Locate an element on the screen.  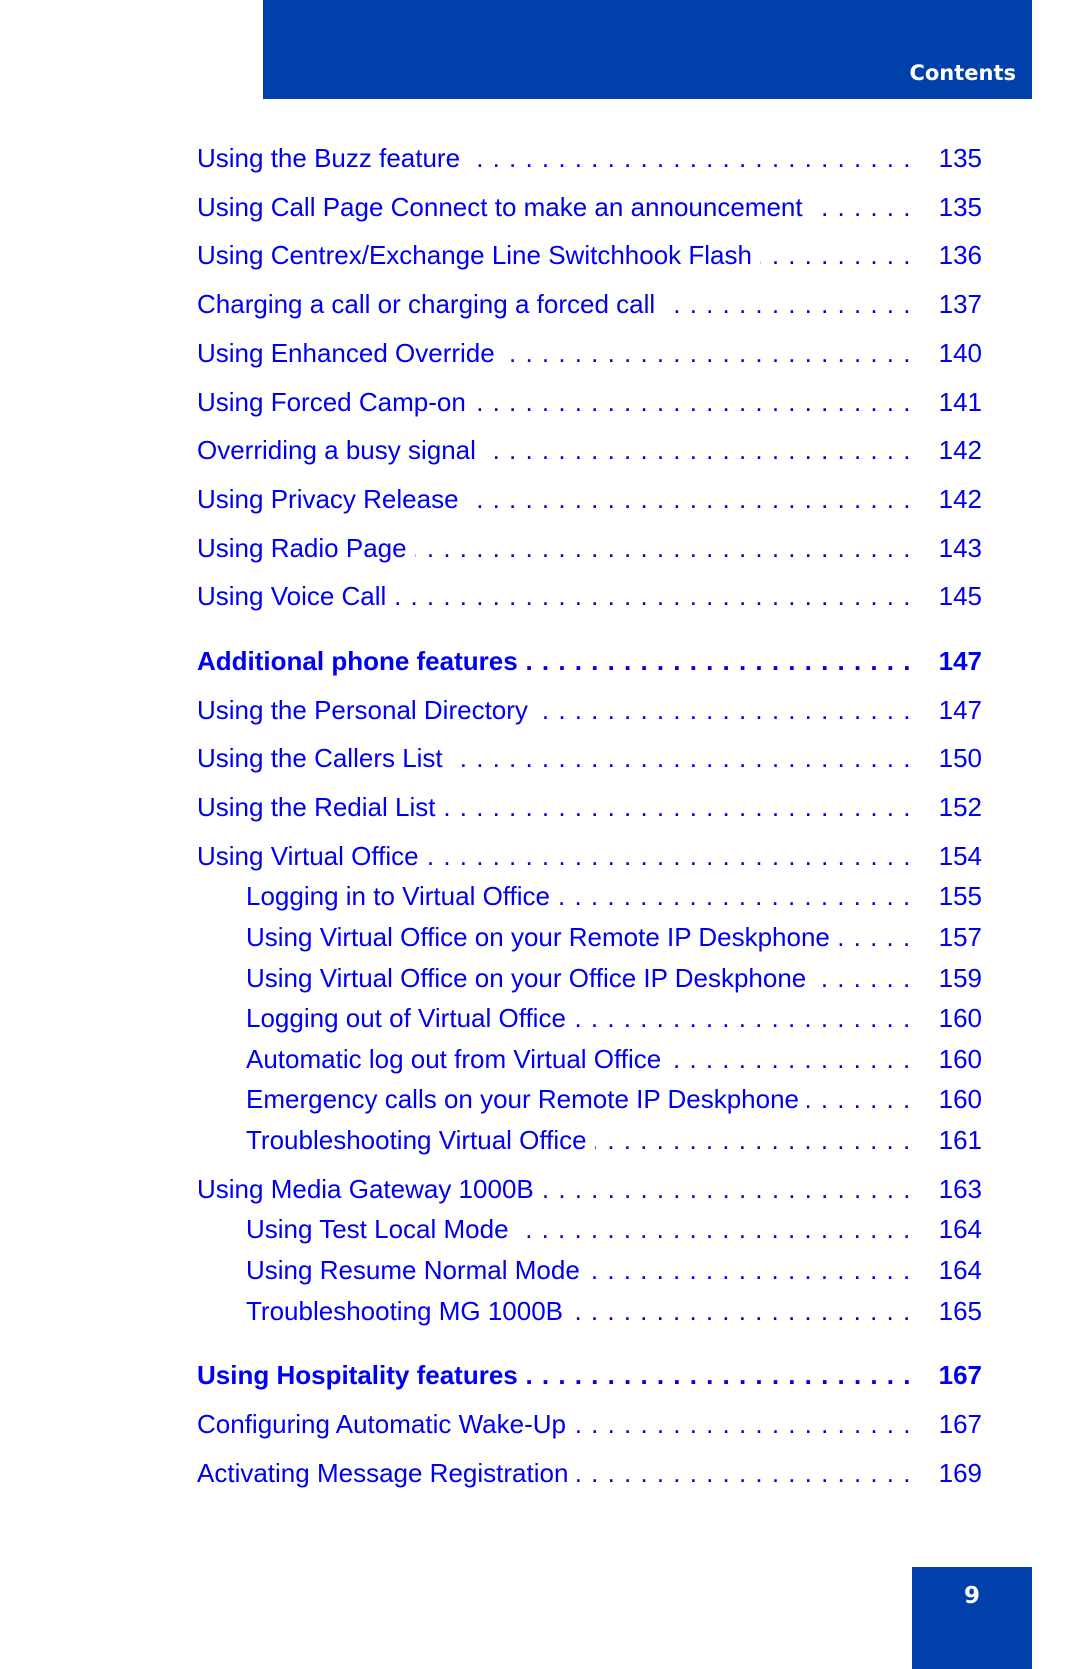
toc-page-number: 154 is located at coordinates (960, 856).